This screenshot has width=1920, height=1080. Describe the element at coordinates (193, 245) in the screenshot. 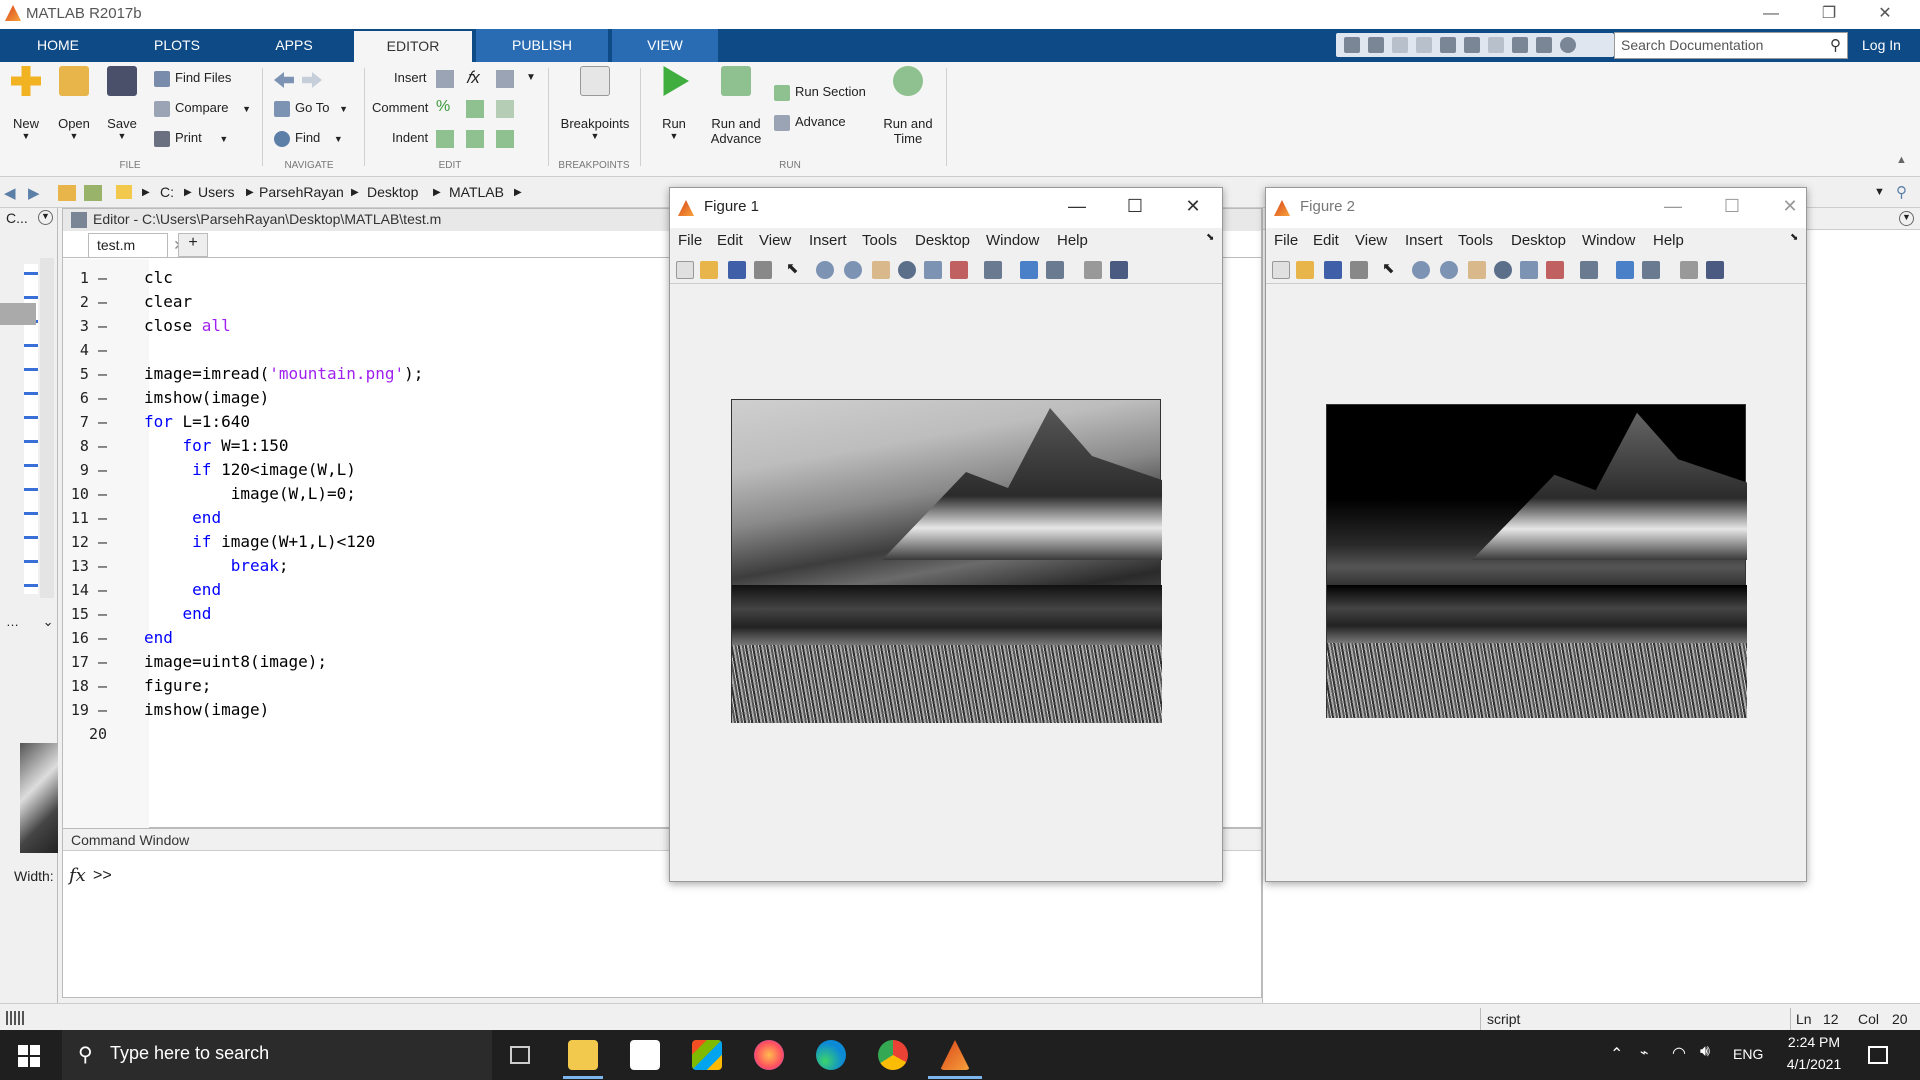

I see `new-tab-button: +` at that location.